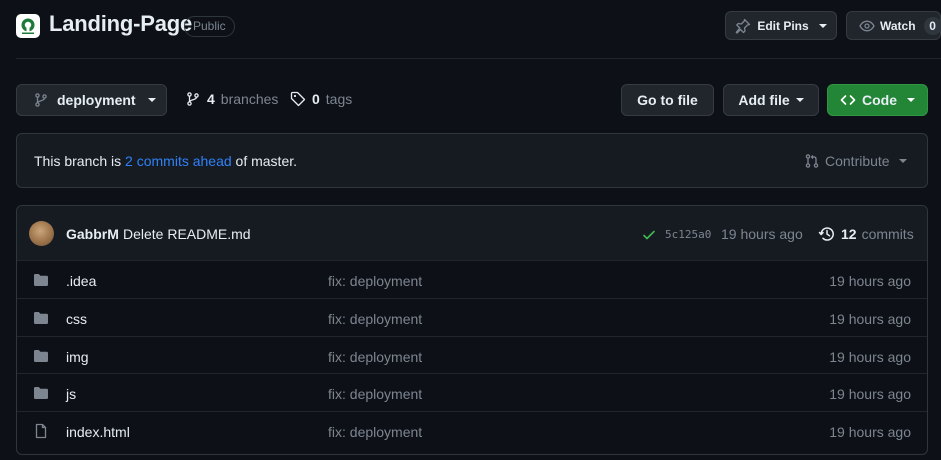 This screenshot has height=460, width=941. What do you see at coordinates (848, 100) in the screenshot?
I see `code-icon` at bounding box center [848, 100].